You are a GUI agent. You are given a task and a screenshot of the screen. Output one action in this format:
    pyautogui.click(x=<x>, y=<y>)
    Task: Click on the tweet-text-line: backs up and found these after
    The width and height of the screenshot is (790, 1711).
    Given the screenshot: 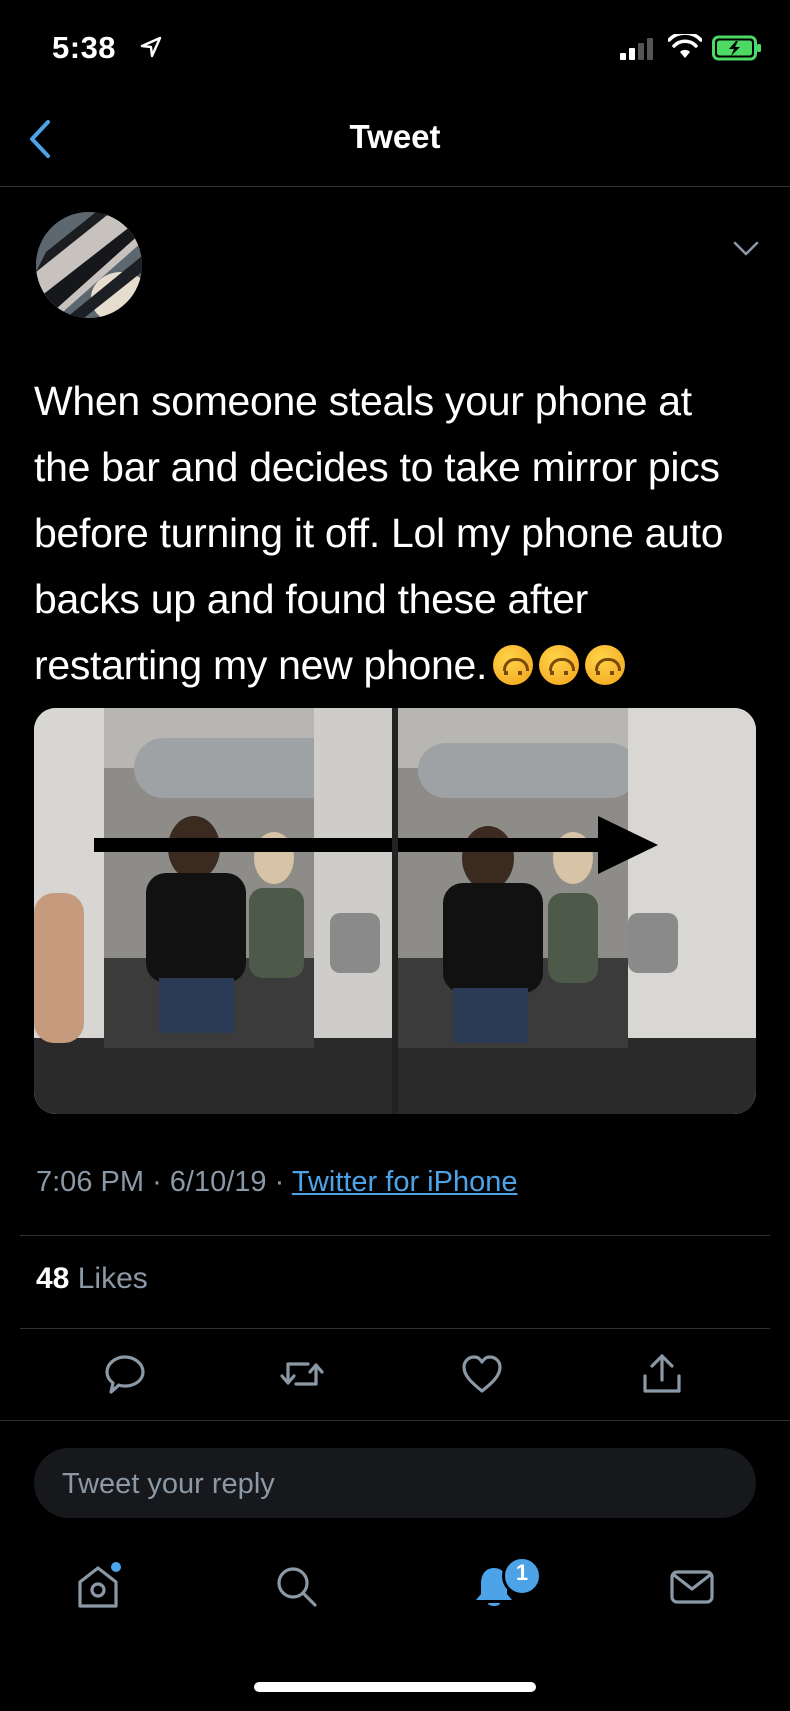 What is the action you would take?
    pyautogui.click(x=311, y=599)
    